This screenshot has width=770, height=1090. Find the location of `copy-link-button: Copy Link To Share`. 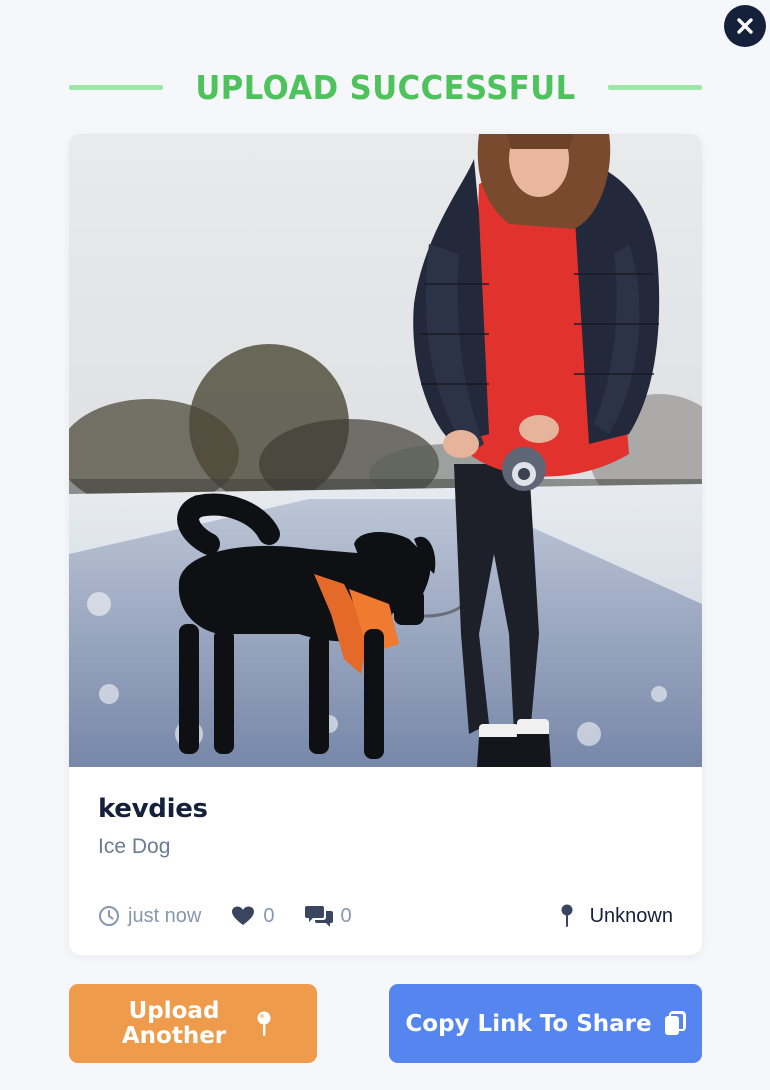

copy-link-button: Copy Link To Share is located at coordinates (545, 1023).